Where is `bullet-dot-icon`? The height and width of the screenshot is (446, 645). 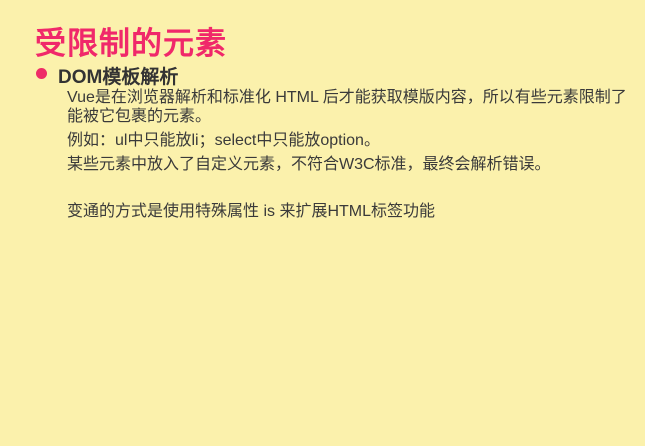 bullet-dot-icon is located at coordinates (41, 73).